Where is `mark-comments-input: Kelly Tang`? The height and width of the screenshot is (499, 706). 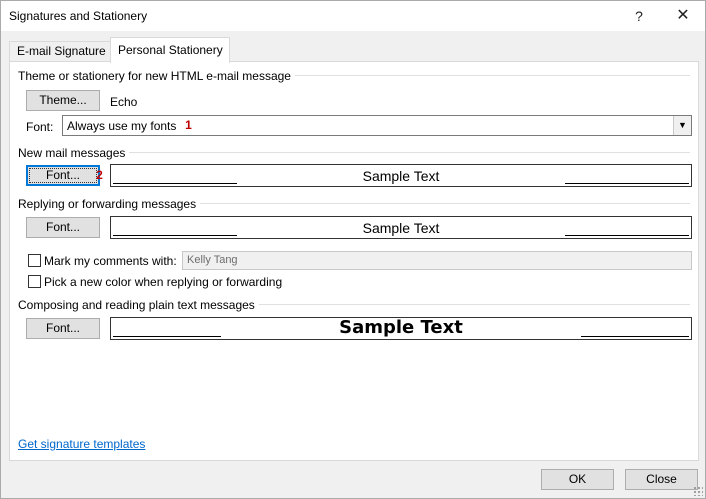 mark-comments-input: Kelly Tang is located at coordinates (437, 260).